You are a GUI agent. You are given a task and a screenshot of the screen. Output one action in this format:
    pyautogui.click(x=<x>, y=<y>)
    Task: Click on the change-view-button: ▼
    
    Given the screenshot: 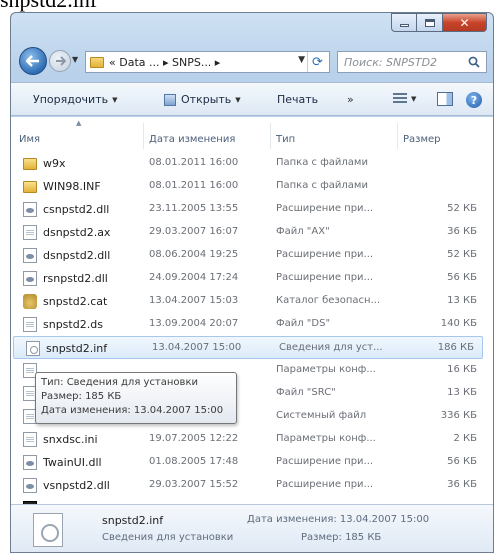 What is the action you would take?
    pyautogui.click(x=404, y=99)
    